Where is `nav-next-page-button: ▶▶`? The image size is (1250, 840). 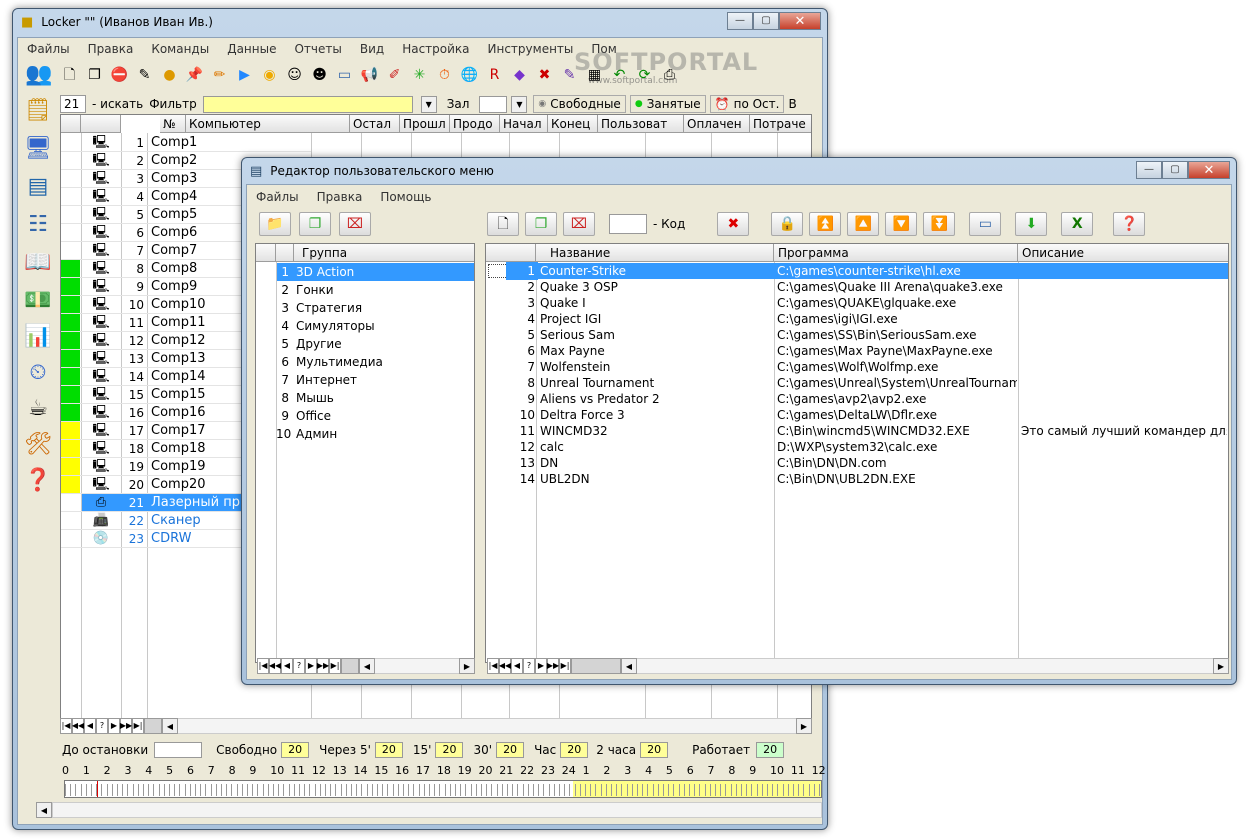 nav-next-page-button: ▶▶ is located at coordinates (126, 726).